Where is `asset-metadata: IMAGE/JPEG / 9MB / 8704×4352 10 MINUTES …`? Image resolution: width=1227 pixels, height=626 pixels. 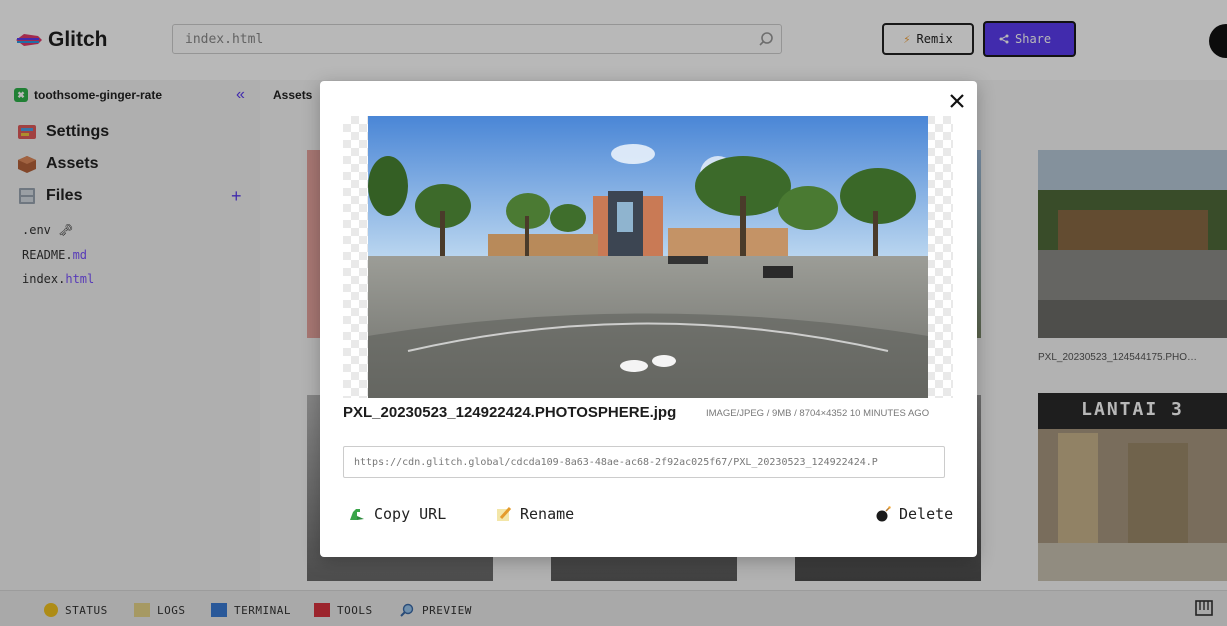
asset-metadata: IMAGE/JPEG / 9MB / 8704×4352 10 MINUTES … is located at coordinates (818, 413).